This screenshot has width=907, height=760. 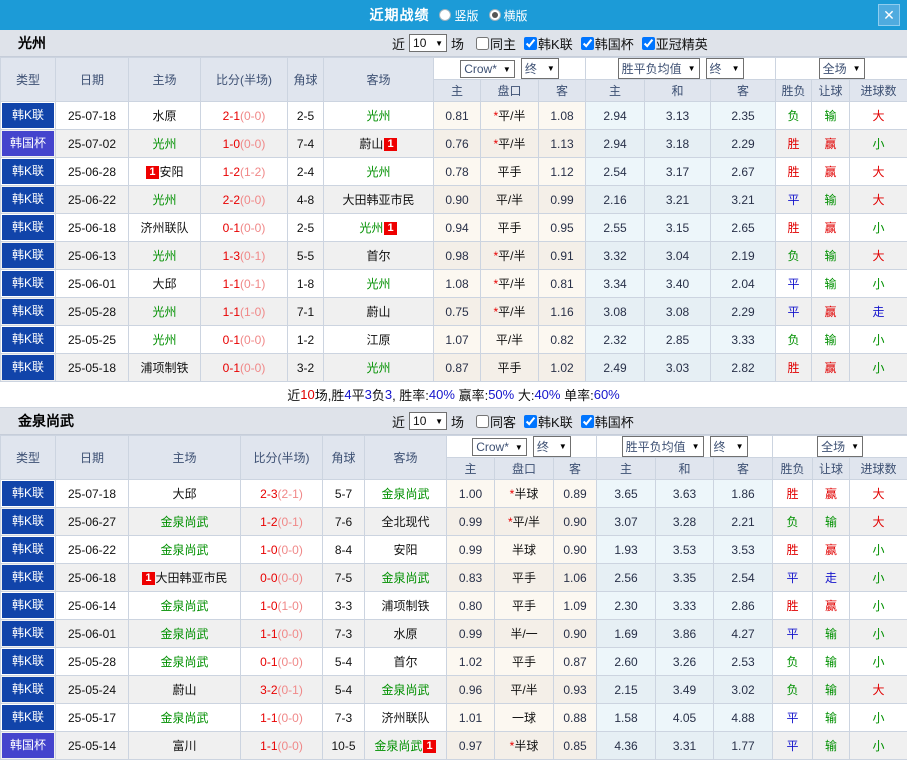 What do you see at coordinates (458, 15) in the screenshot?
I see `layout-radio-vertical: 竖版` at bounding box center [458, 15].